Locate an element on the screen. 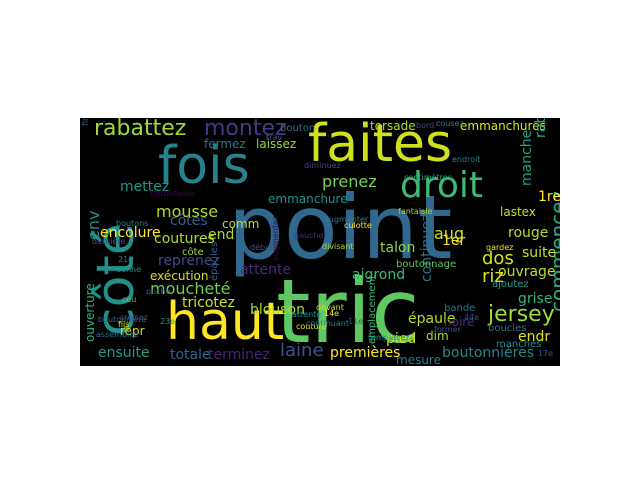 The height and width of the screenshot is (480, 640). cloud-word-attente: attente is located at coordinates (266, 270).